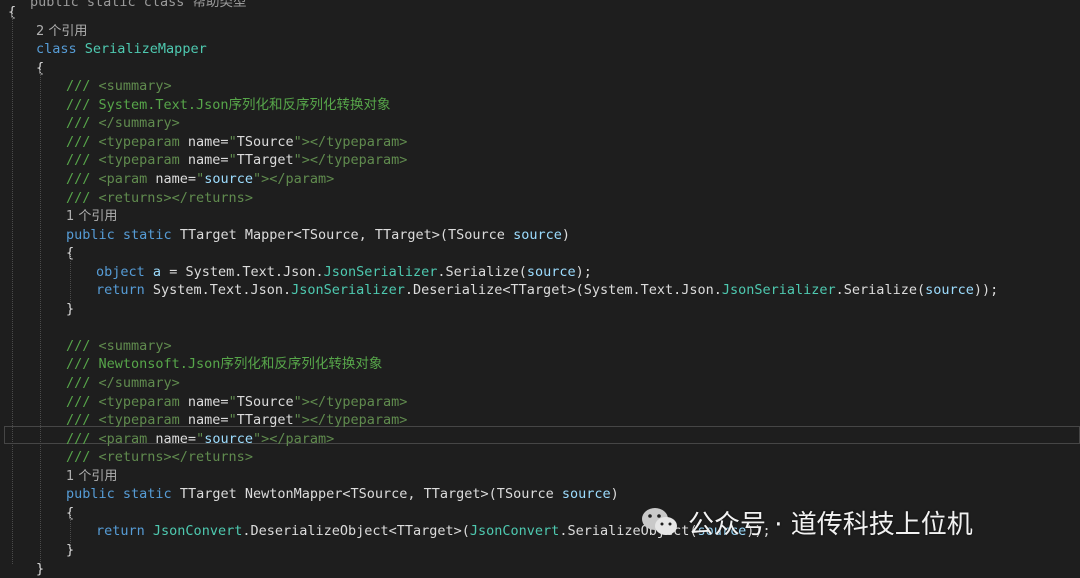  Describe the element at coordinates (120, 272) in the screenshot. I see `code-token: object` at that location.